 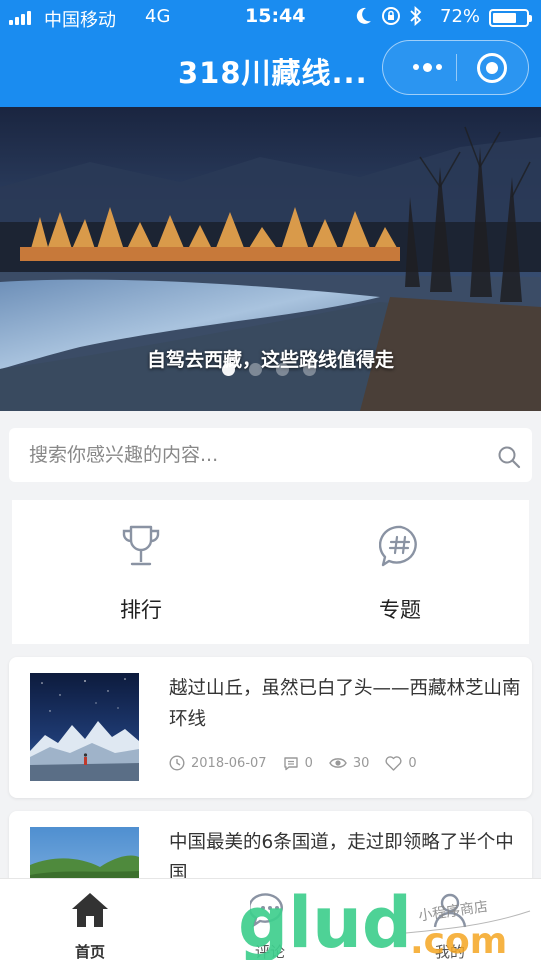 I want to click on category-label: 排行, so click(x=141, y=610).